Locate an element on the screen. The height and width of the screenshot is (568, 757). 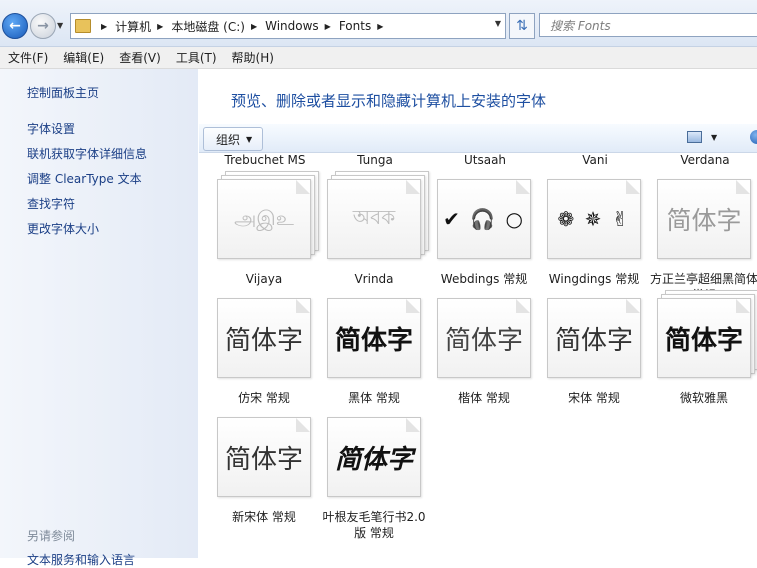
font-file-icon: அஇஉ is located at coordinates (268, 215).